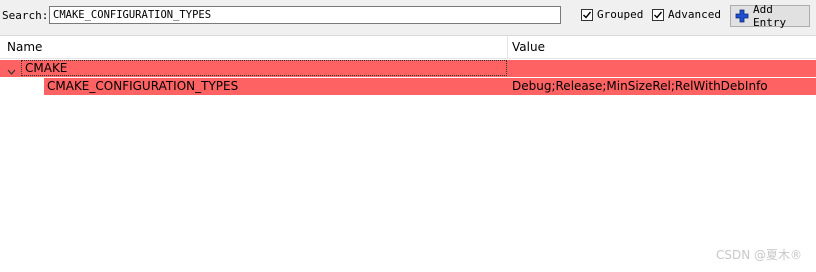  I want to click on column-divider, so click(507, 47).